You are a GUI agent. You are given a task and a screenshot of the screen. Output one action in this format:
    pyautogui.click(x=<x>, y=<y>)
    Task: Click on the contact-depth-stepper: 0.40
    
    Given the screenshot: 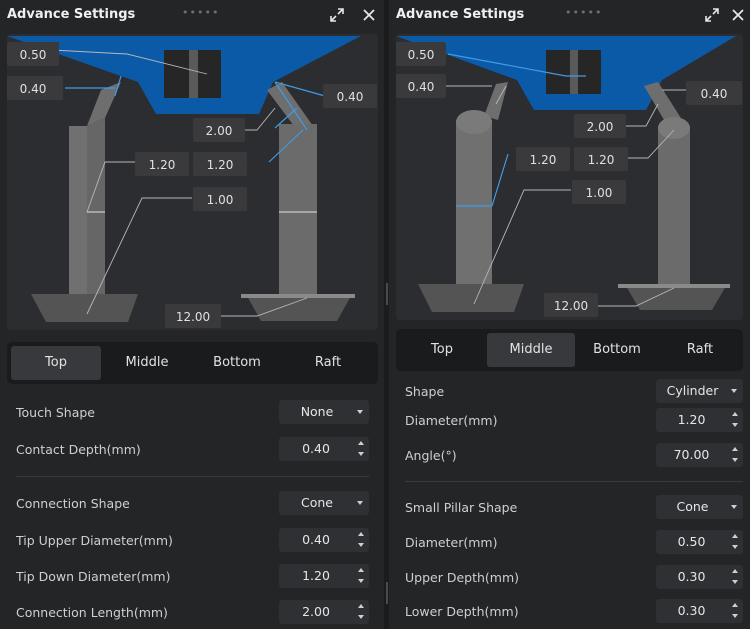 What is the action you would take?
    pyautogui.click(x=324, y=449)
    